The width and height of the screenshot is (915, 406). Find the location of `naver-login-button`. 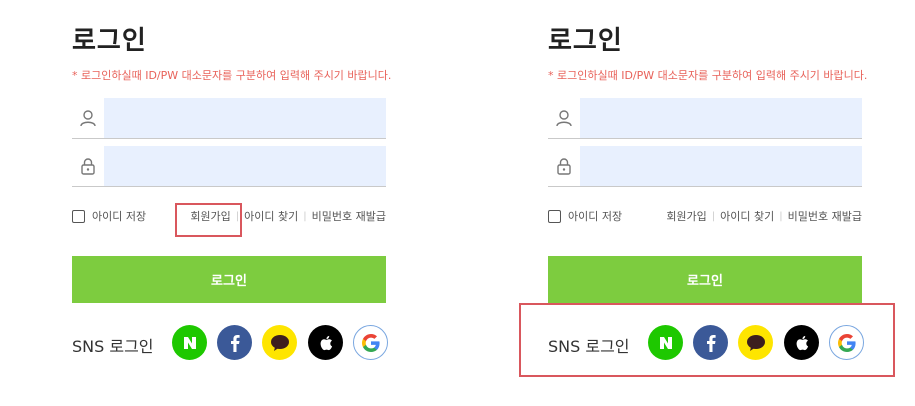

naver-login-button is located at coordinates (189, 342).